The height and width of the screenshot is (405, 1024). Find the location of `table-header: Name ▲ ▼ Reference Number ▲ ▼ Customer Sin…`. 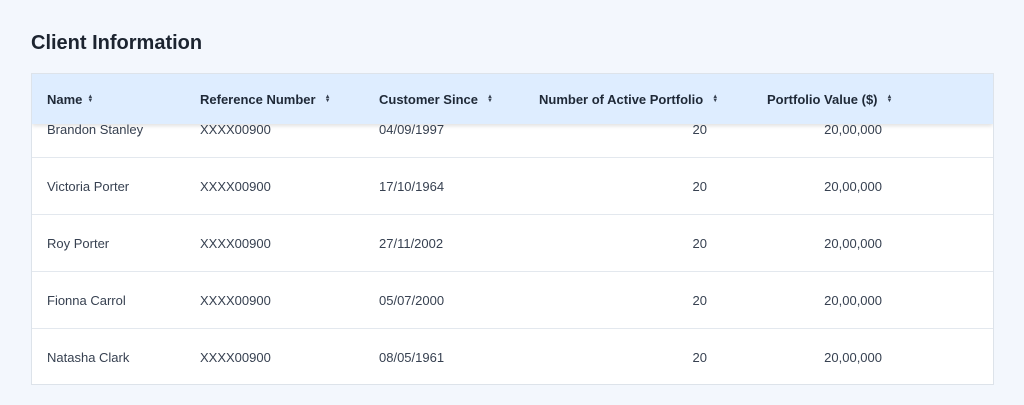

table-header: Name ▲ ▼ Reference Number ▲ ▼ Customer Sin… is located at coordinates (512, 99).